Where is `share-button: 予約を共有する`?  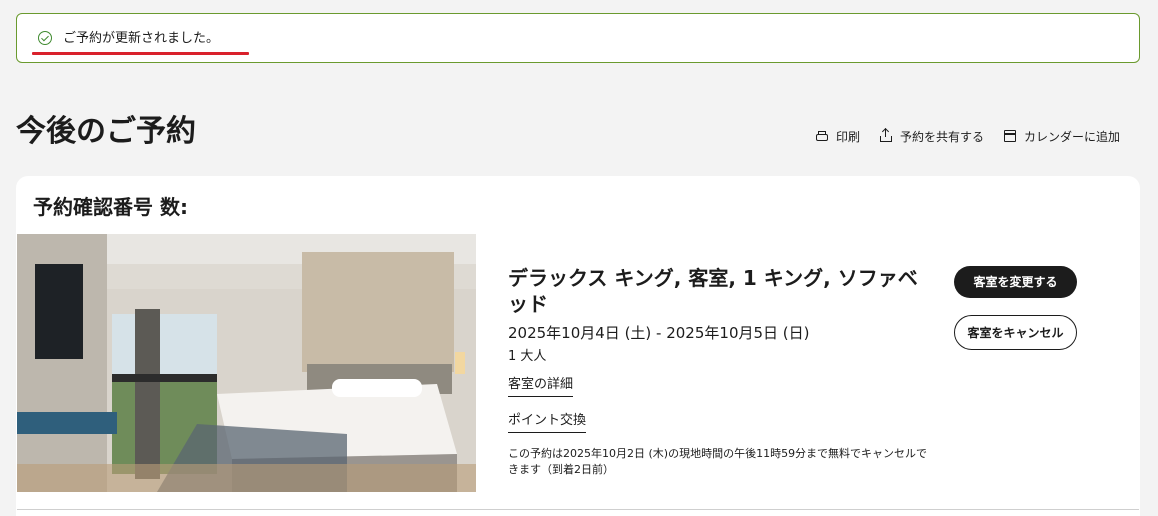
share-button: 予約を共有する is located at coordinates (932, 136).